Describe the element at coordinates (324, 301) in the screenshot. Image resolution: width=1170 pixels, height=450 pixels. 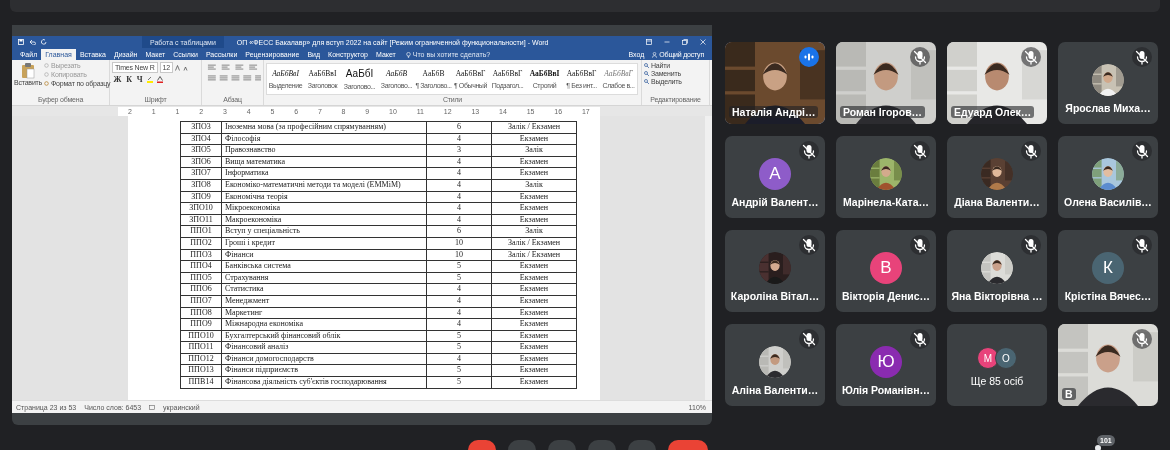
I see `table-cell: Менеджмент` at that location.